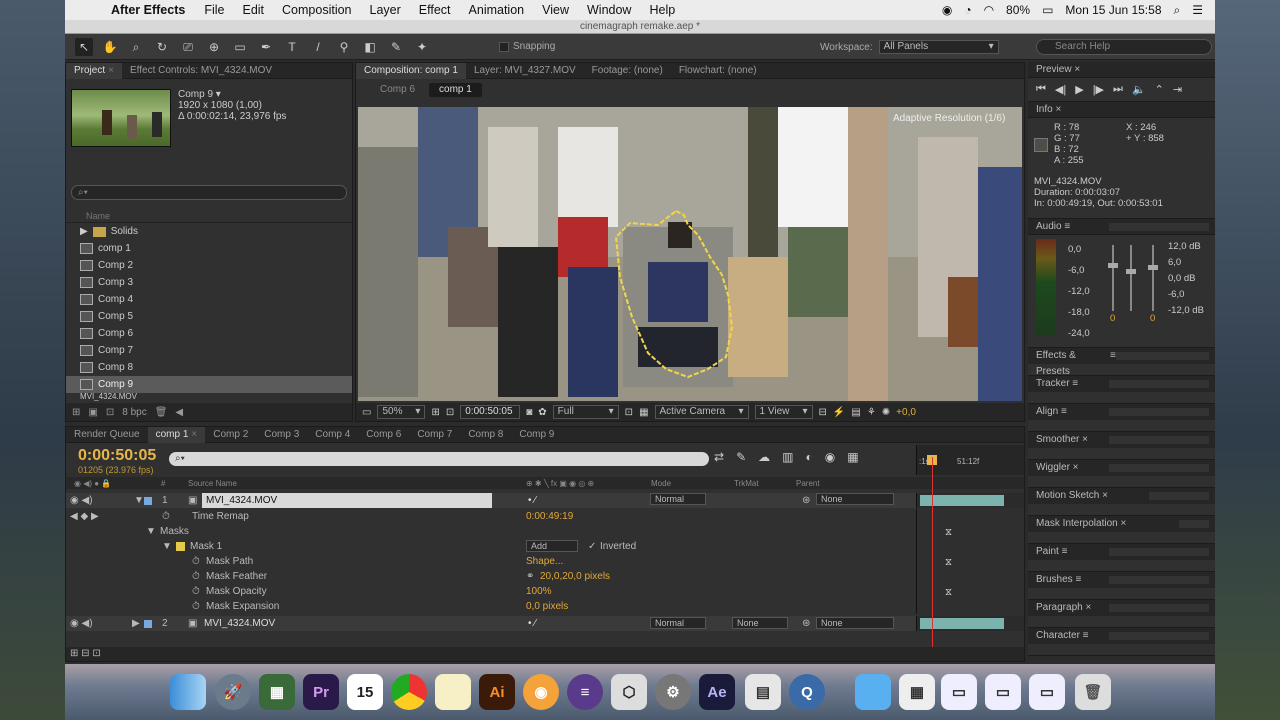 This screenshot has width=1280, height=720. What do you see at coordinates (1113, 10) in the screenshot?
I see `clock: Mon 15 Jun 15:58` at bounding box center [1113, 10].